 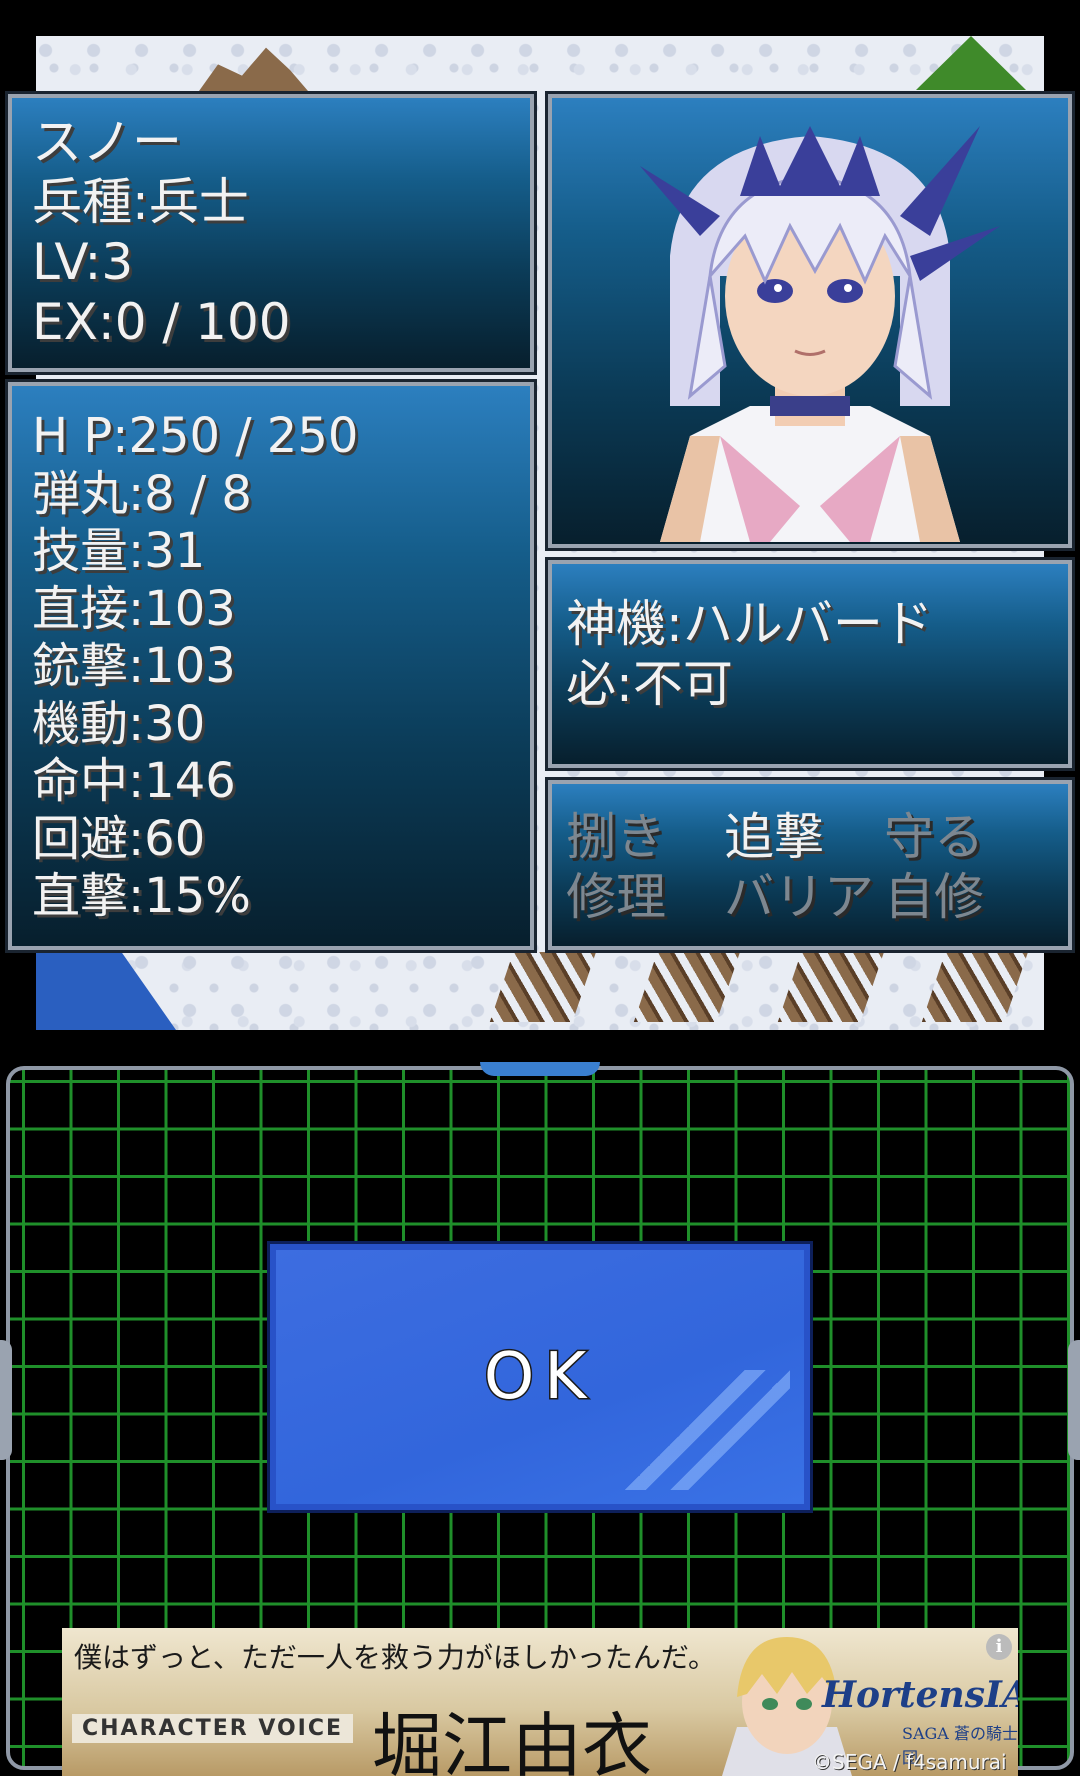 I want to click on skill-barrier: バリア, so click(x=799, y=897).